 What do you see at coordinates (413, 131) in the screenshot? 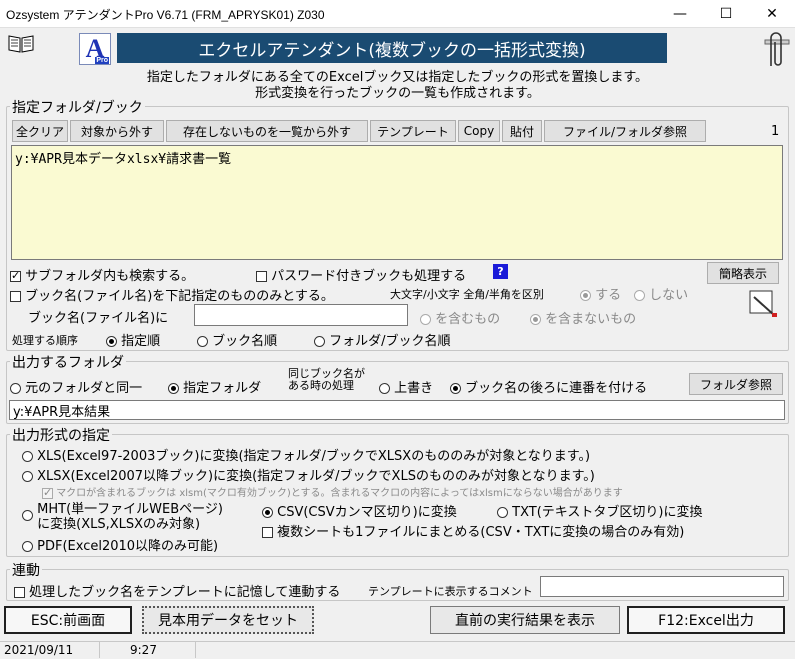
I see `template-button: テンプレート` at bounding box center [413, 131].